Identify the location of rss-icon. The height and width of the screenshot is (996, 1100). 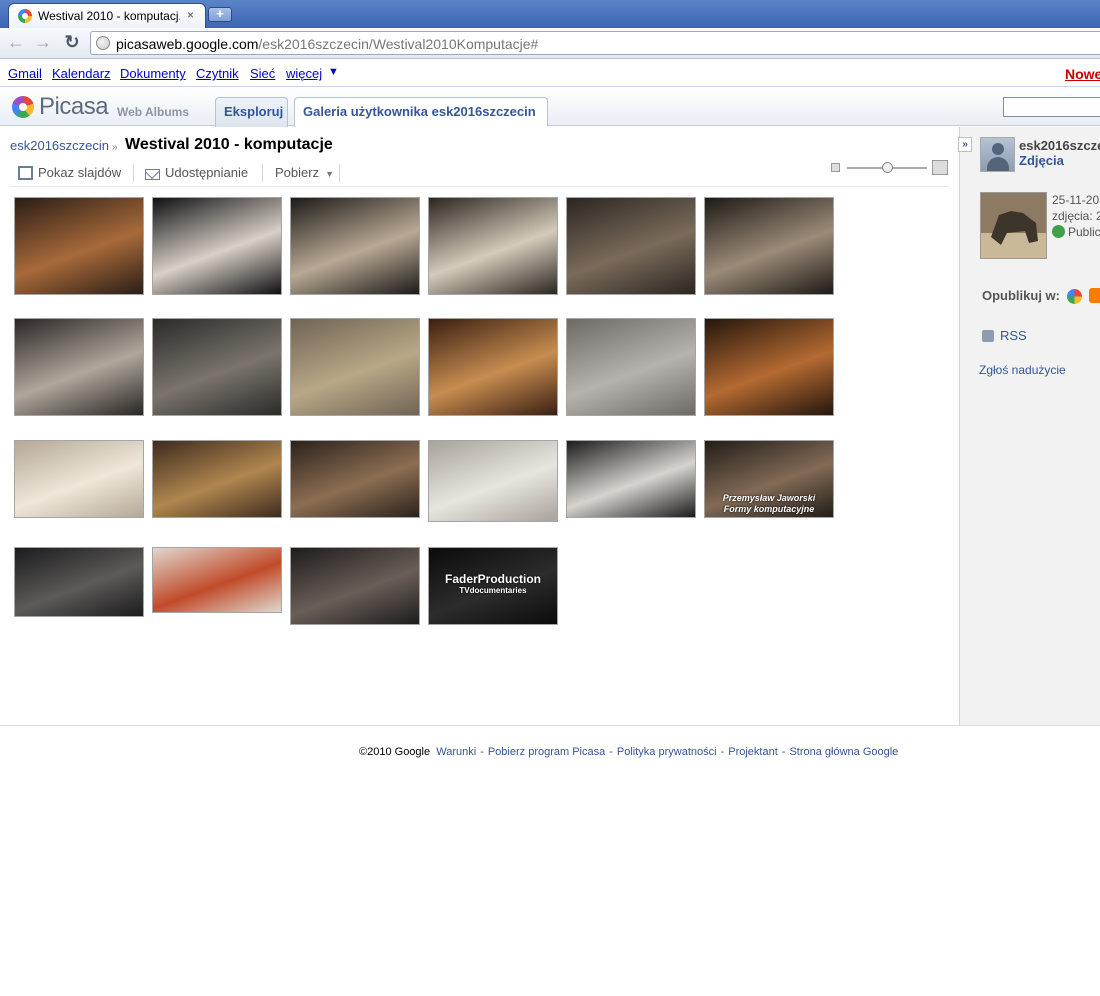
(988, 336).